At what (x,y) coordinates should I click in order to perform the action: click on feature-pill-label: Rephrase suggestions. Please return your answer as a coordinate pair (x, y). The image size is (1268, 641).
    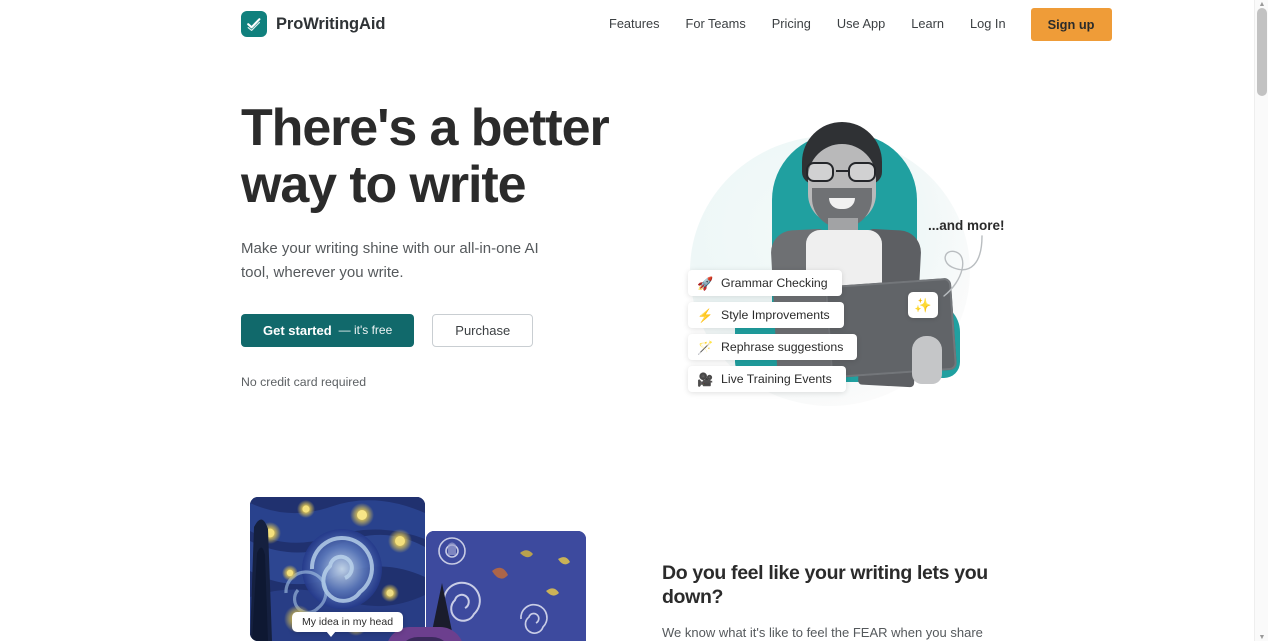
    Looking at the image, I should click on (782, 347).